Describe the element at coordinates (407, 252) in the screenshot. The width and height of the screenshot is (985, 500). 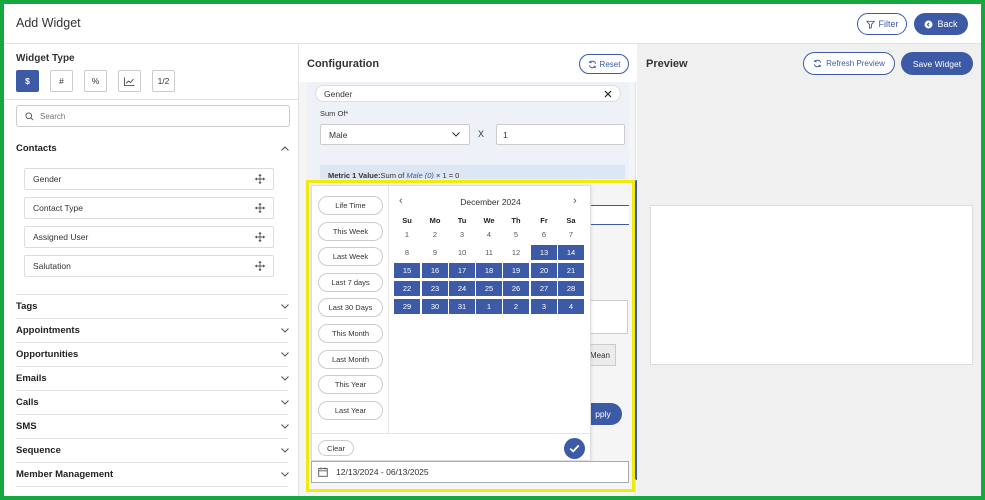
I see `calendar-day: 8` at that location.